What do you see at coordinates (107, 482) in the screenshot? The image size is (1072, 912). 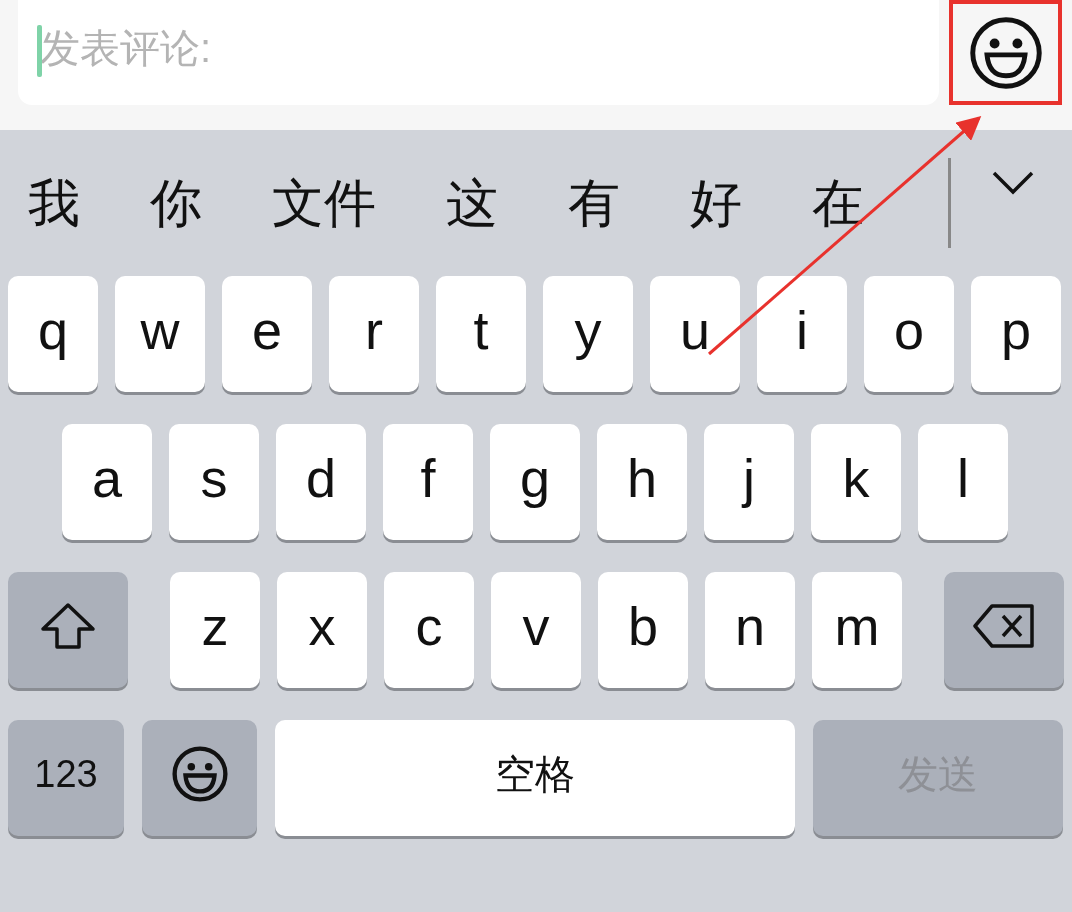 I see `letter-key: a` at bounding box center [107, 482].